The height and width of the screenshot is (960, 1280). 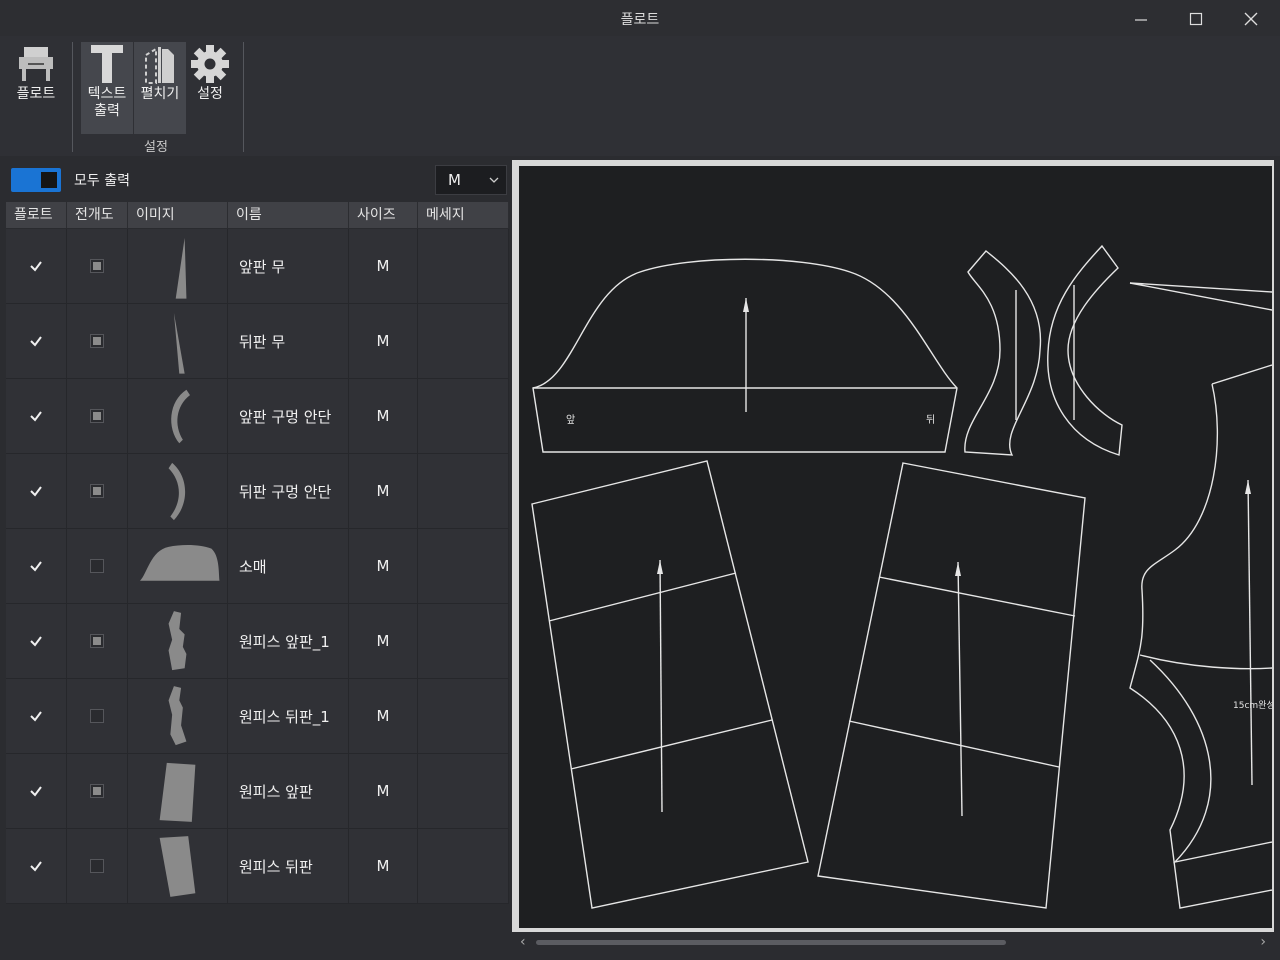 What do you see at coordinates (288, 266) in the screenshot?
I see `pattern-name: 앞판 무` at bounding box center [288, 266].